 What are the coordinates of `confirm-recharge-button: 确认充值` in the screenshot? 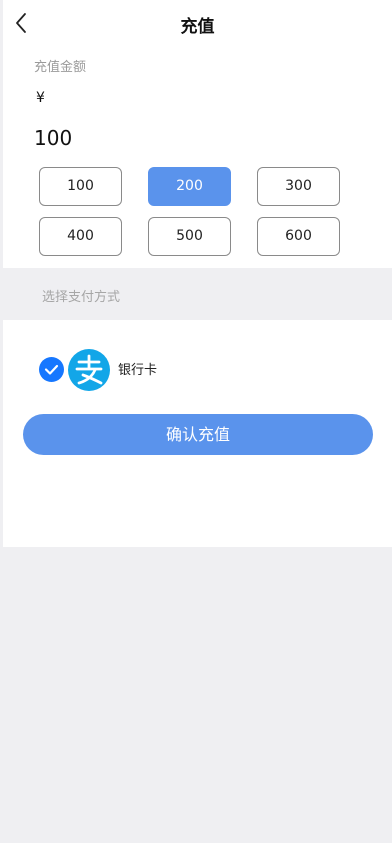 It's located at (198, 434).